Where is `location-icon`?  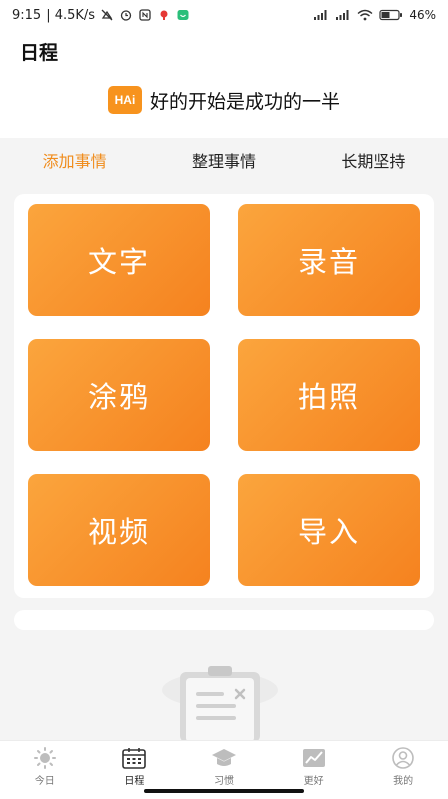 location-icon is located at coordinates (164, 15).